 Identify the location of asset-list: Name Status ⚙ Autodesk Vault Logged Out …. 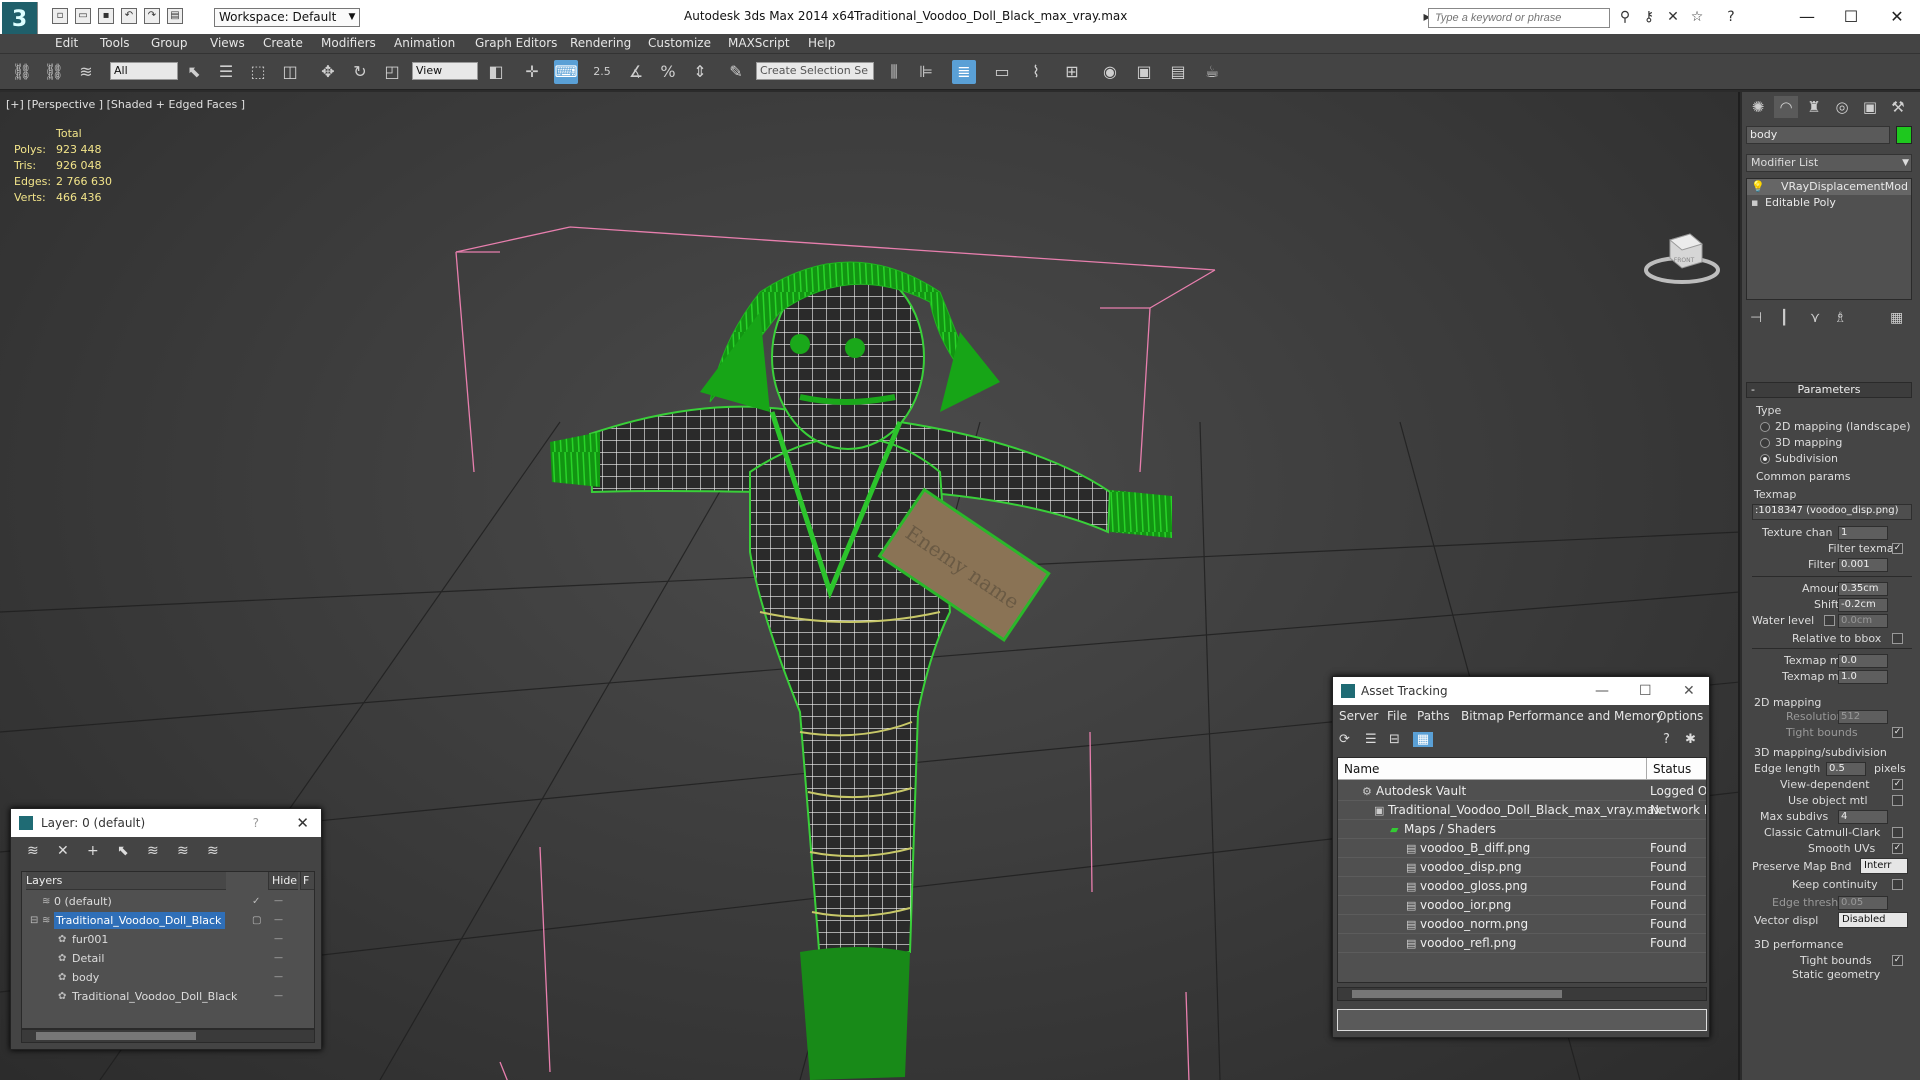
(1522, 870).